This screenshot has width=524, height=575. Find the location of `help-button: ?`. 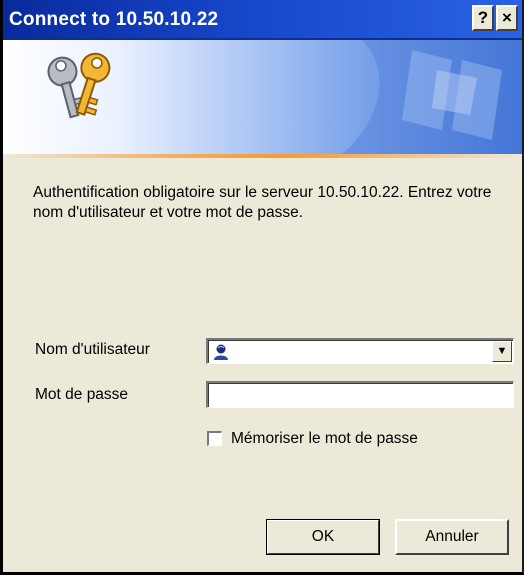

help-button: ? is located at coordinates (483, 18).